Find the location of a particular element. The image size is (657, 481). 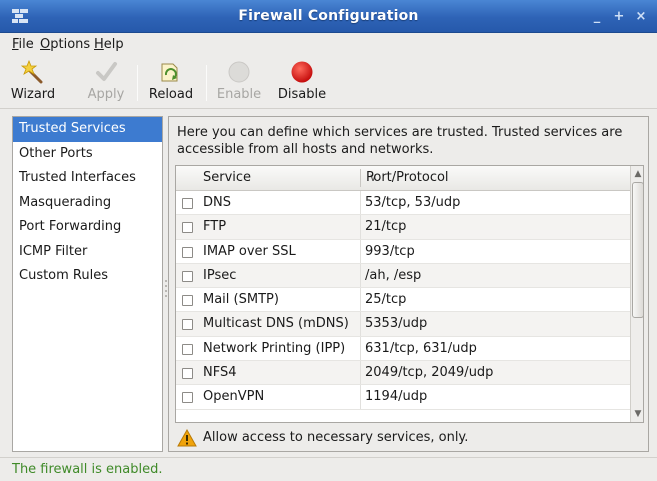

table-row: Mail (SMTP) 25/tcp is located at coordinates (403, 300).